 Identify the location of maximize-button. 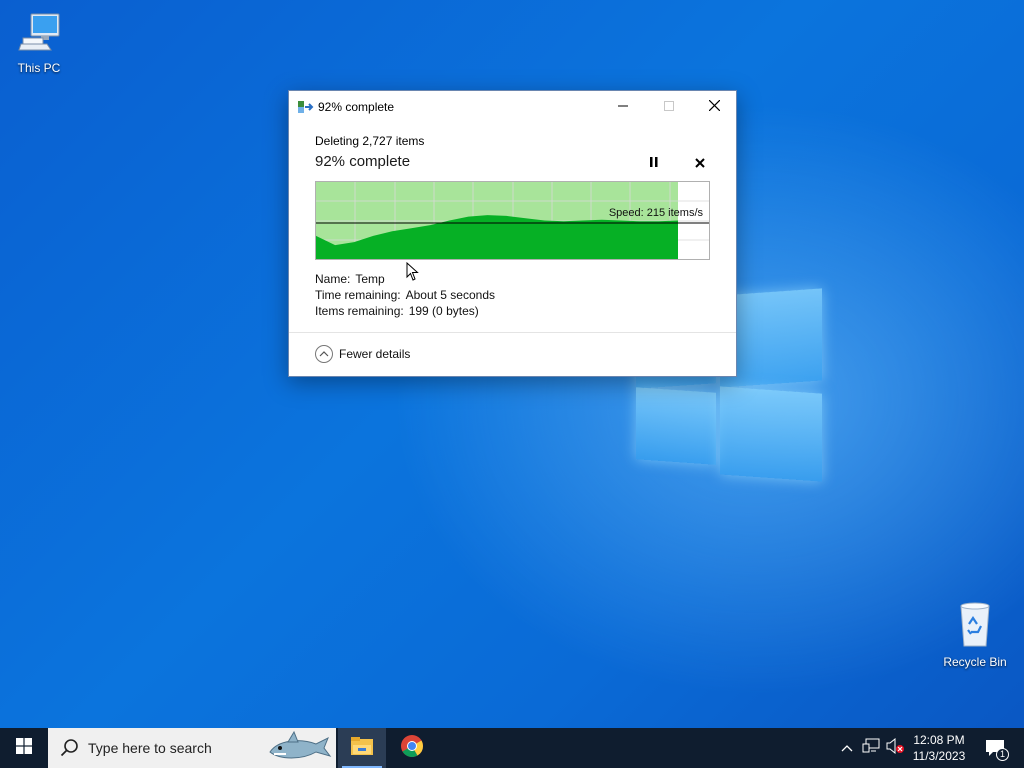
(669, 106).